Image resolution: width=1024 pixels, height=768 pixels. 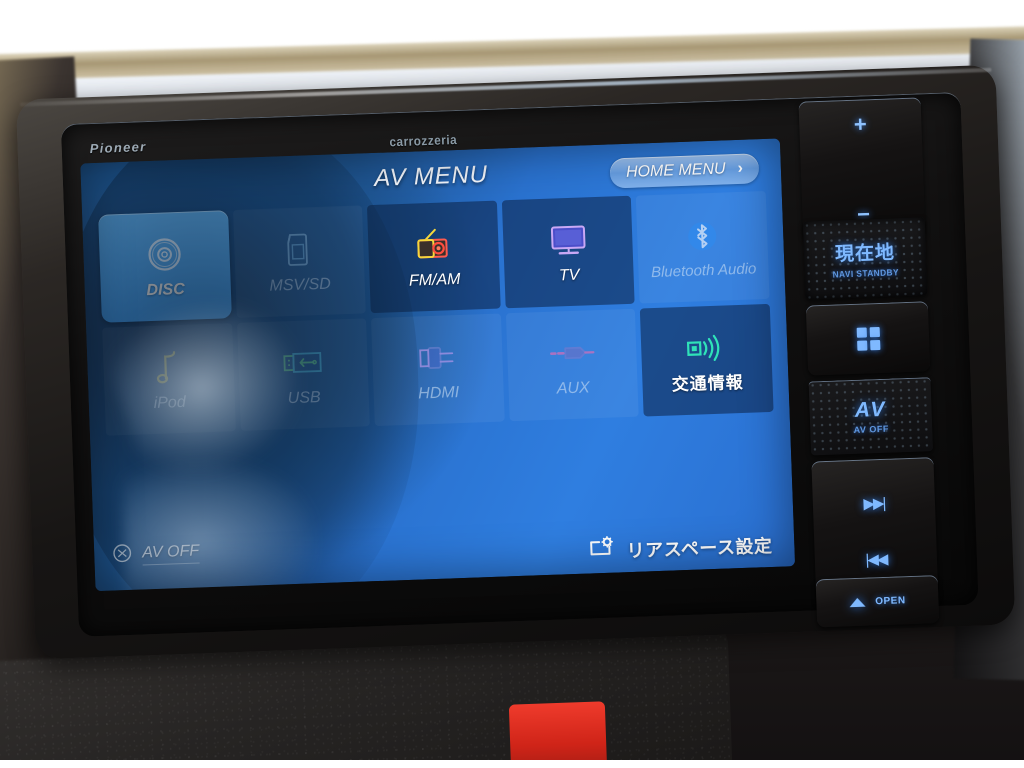 I want to click on source-tile-aux: AUX, so click(x=572, y=365).